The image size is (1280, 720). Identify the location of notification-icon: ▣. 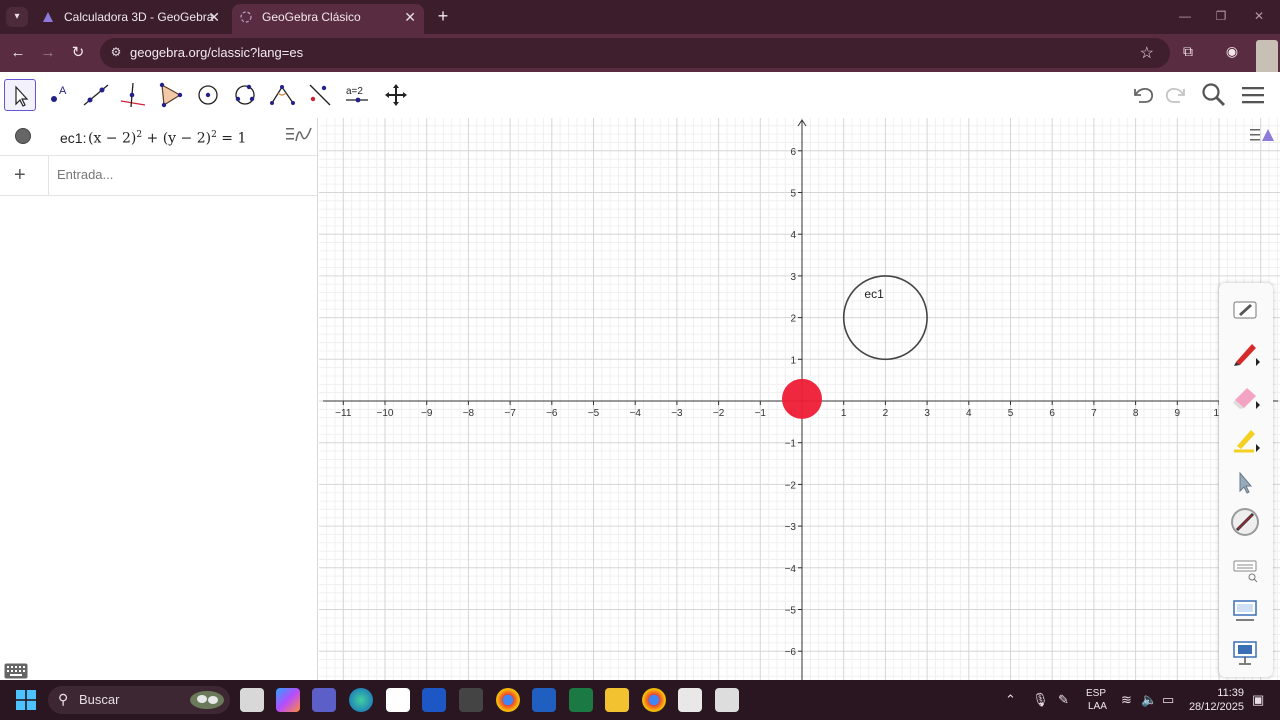
(1258, 700).